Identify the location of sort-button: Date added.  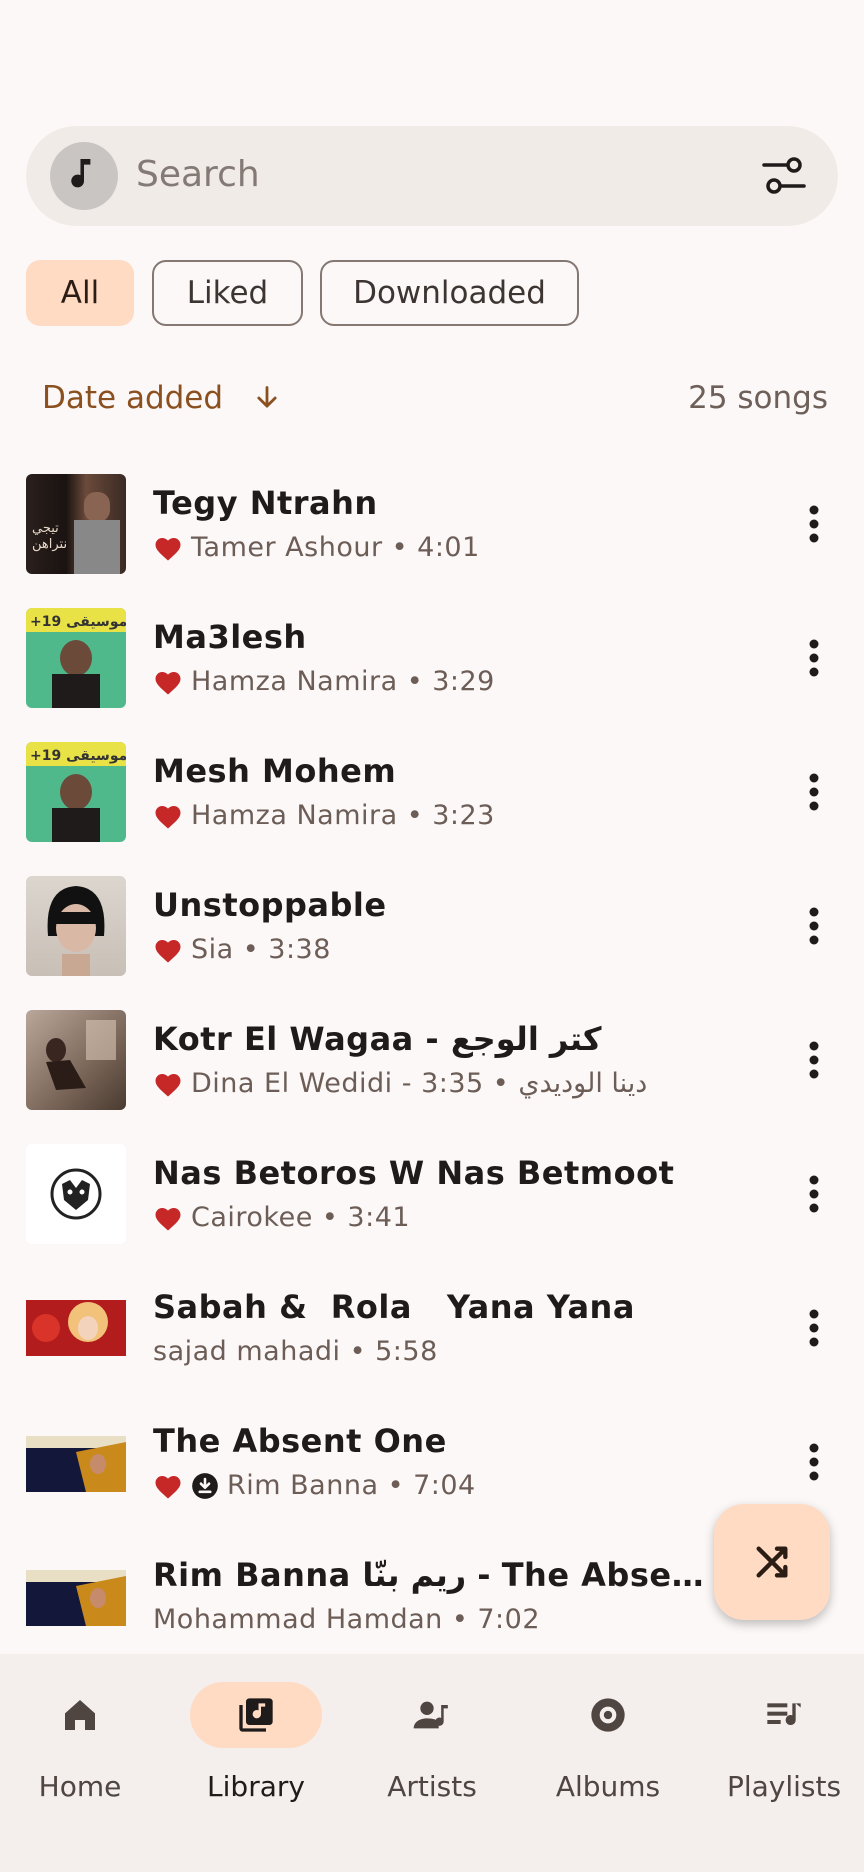
(161, 398).